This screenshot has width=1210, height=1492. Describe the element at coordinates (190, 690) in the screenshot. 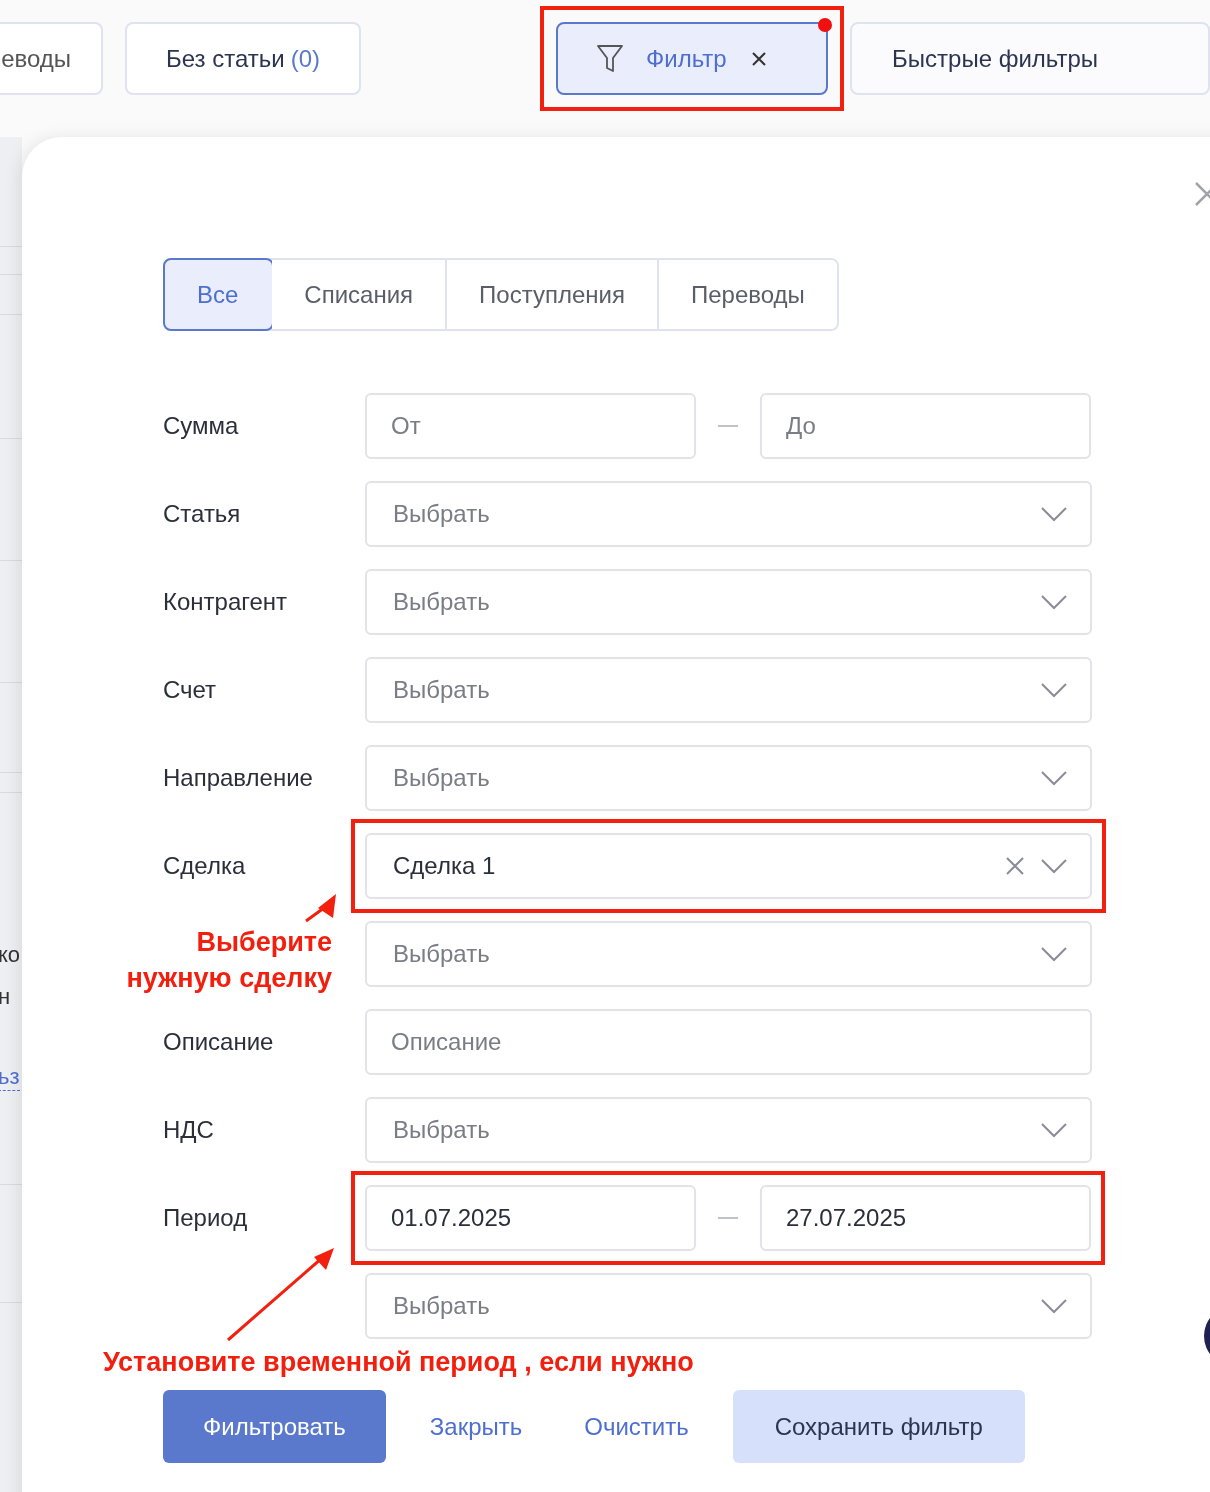

I see `field-label: Счет` at that location.